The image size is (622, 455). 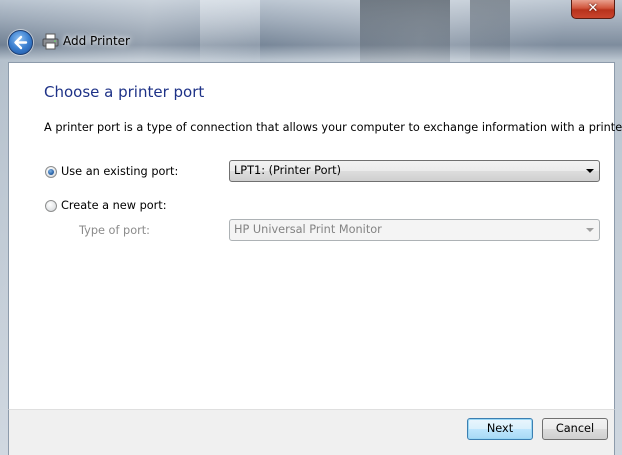 What do you see at coordinates (120, 171) in the screenshot?
I see `existing-port-label: Use an existing port:` at bounding box center [120, 171].